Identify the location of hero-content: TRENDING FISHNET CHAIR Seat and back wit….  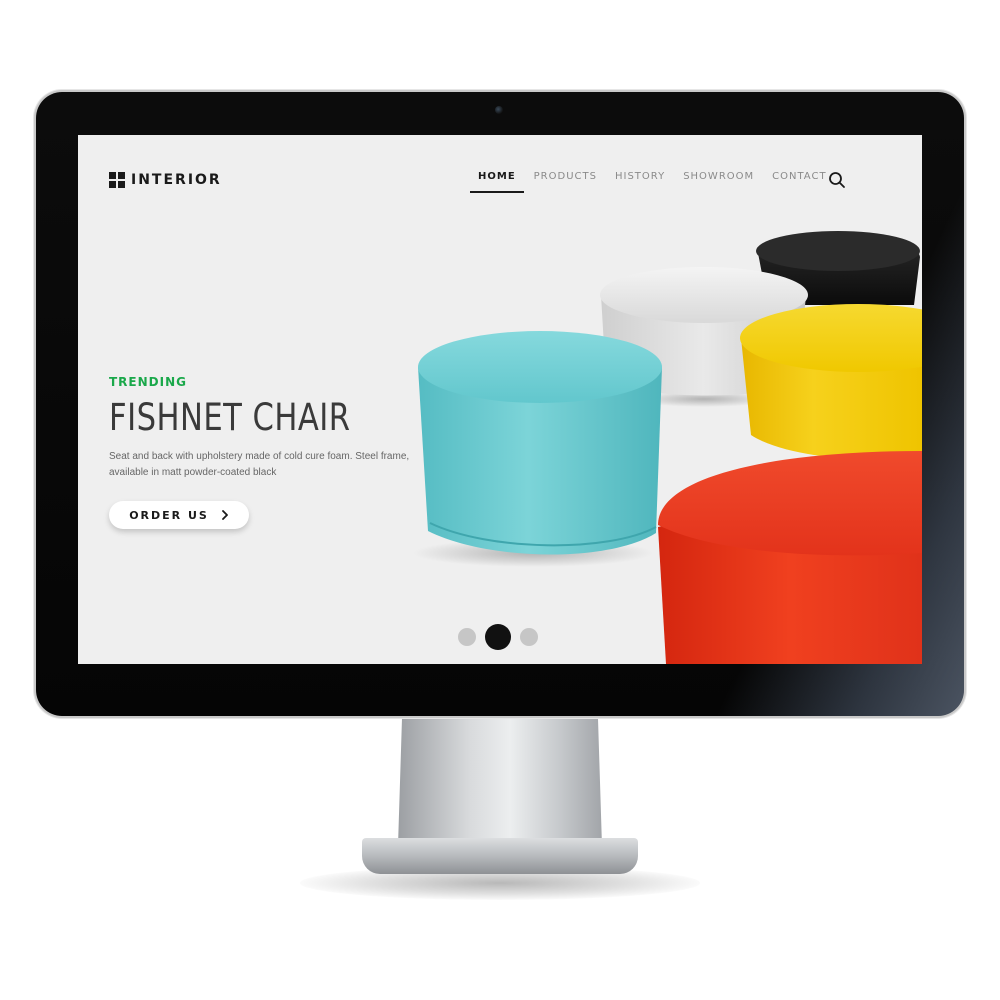
(279, 428).